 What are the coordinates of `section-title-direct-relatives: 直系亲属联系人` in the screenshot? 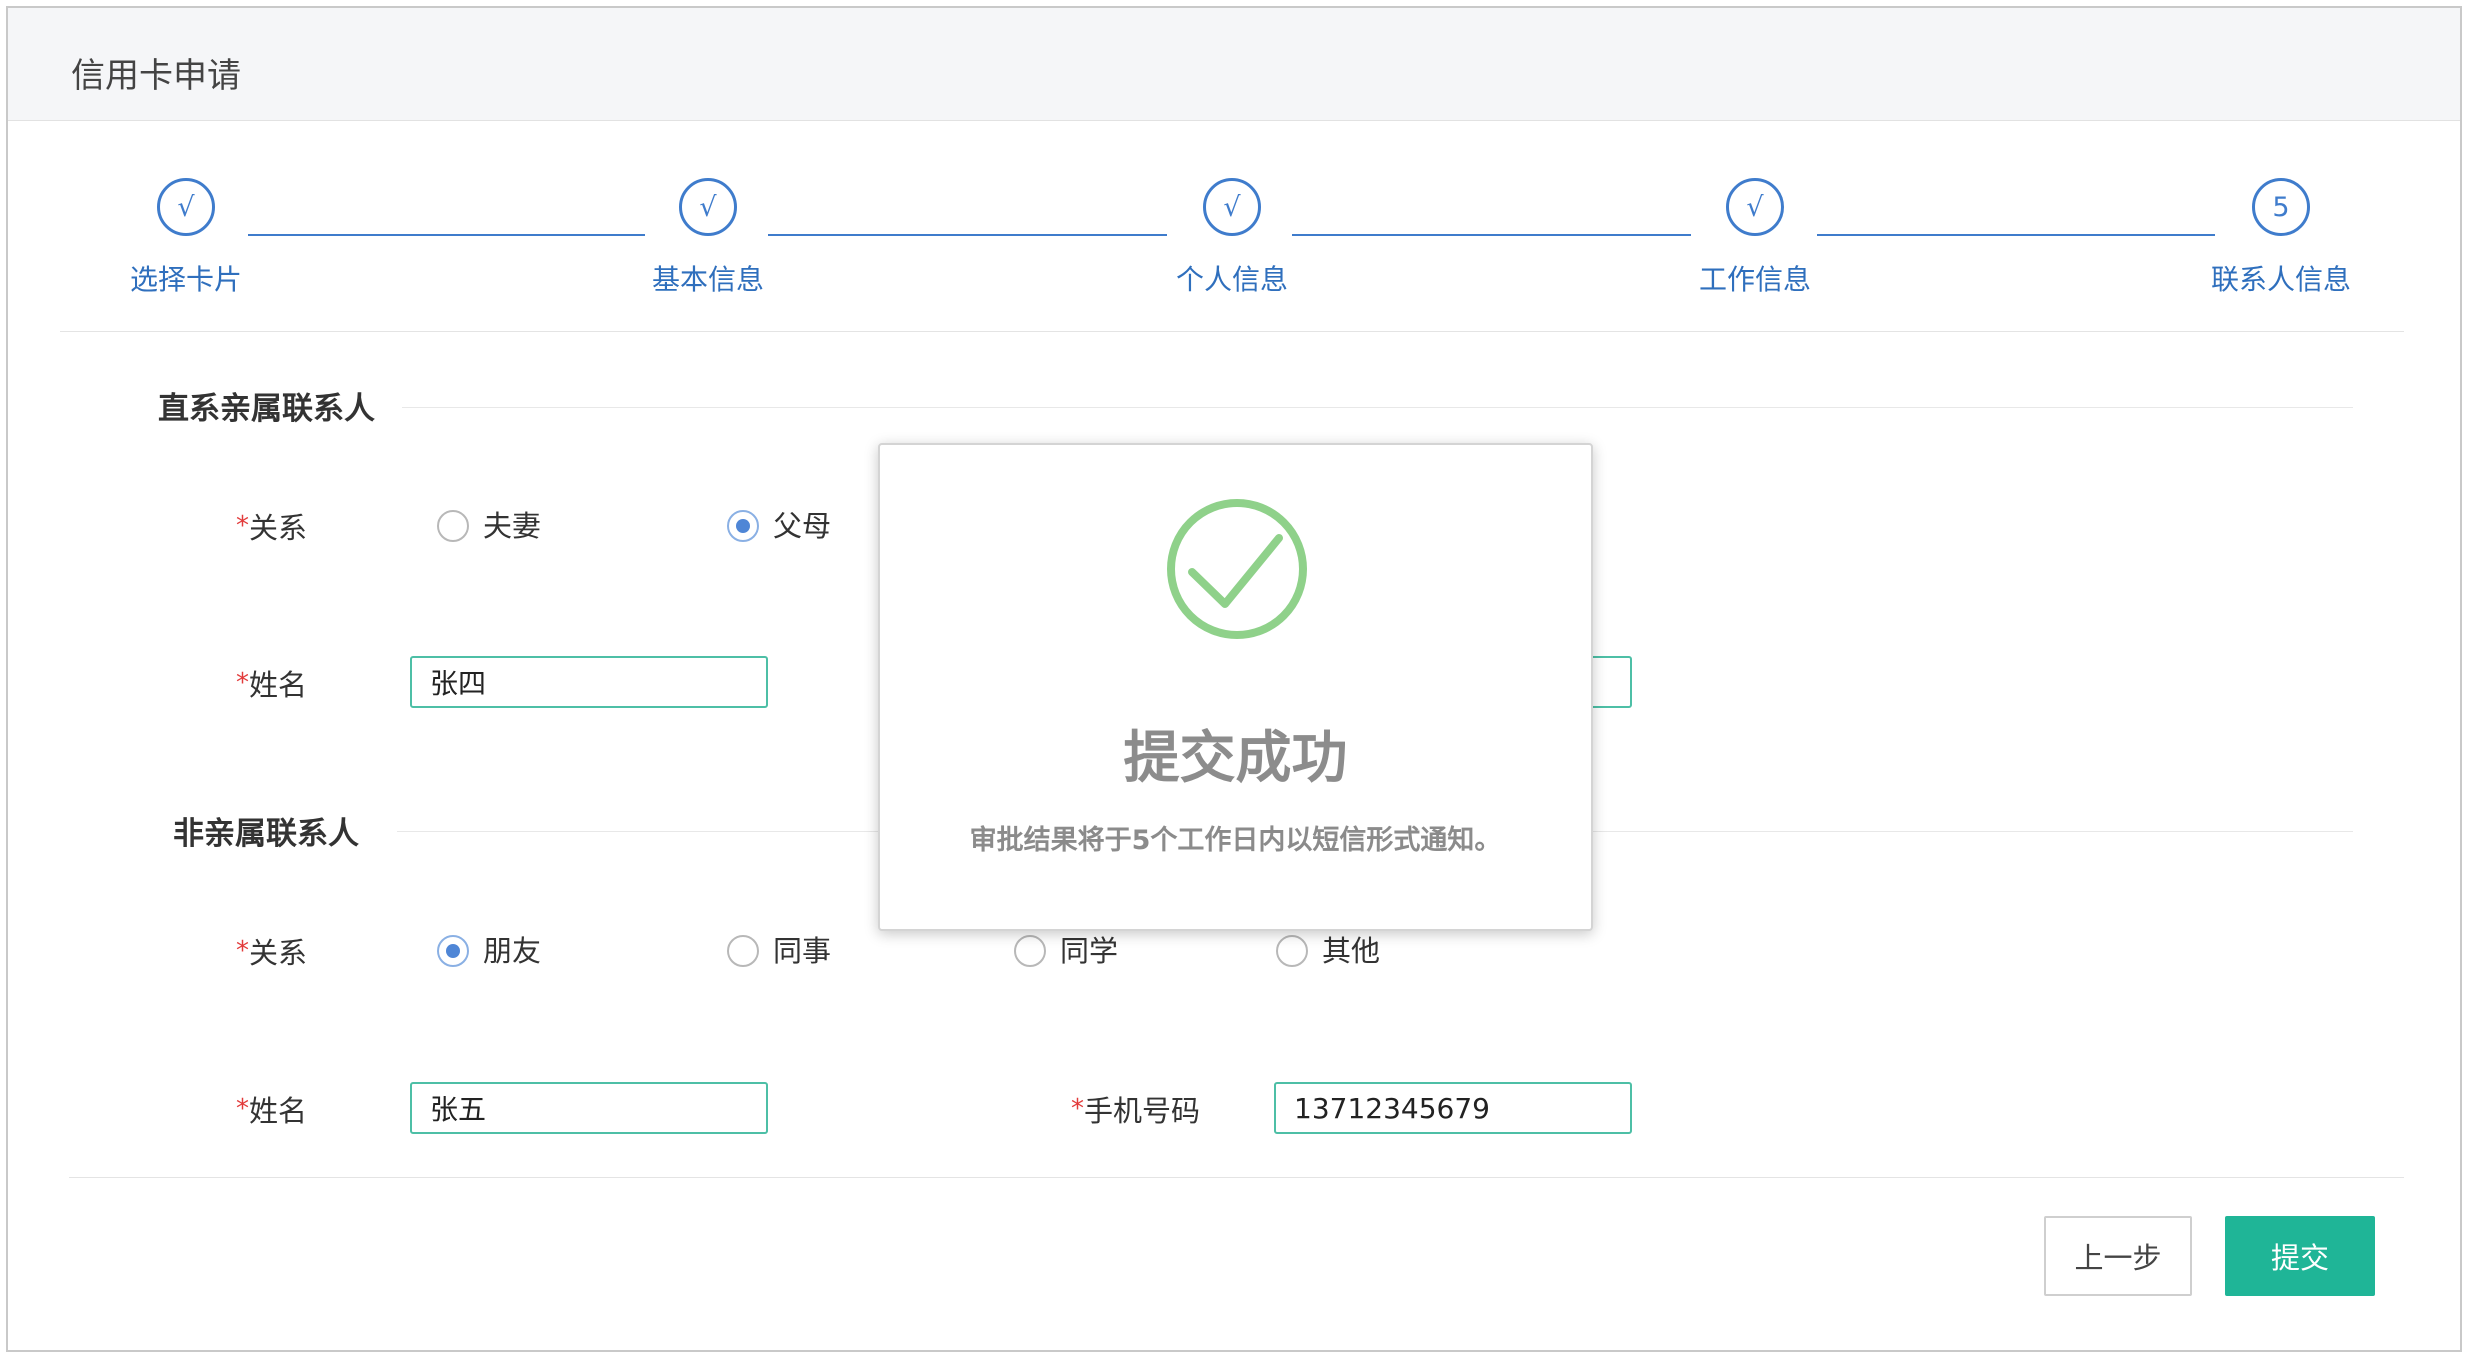 It's located at (266, 409).